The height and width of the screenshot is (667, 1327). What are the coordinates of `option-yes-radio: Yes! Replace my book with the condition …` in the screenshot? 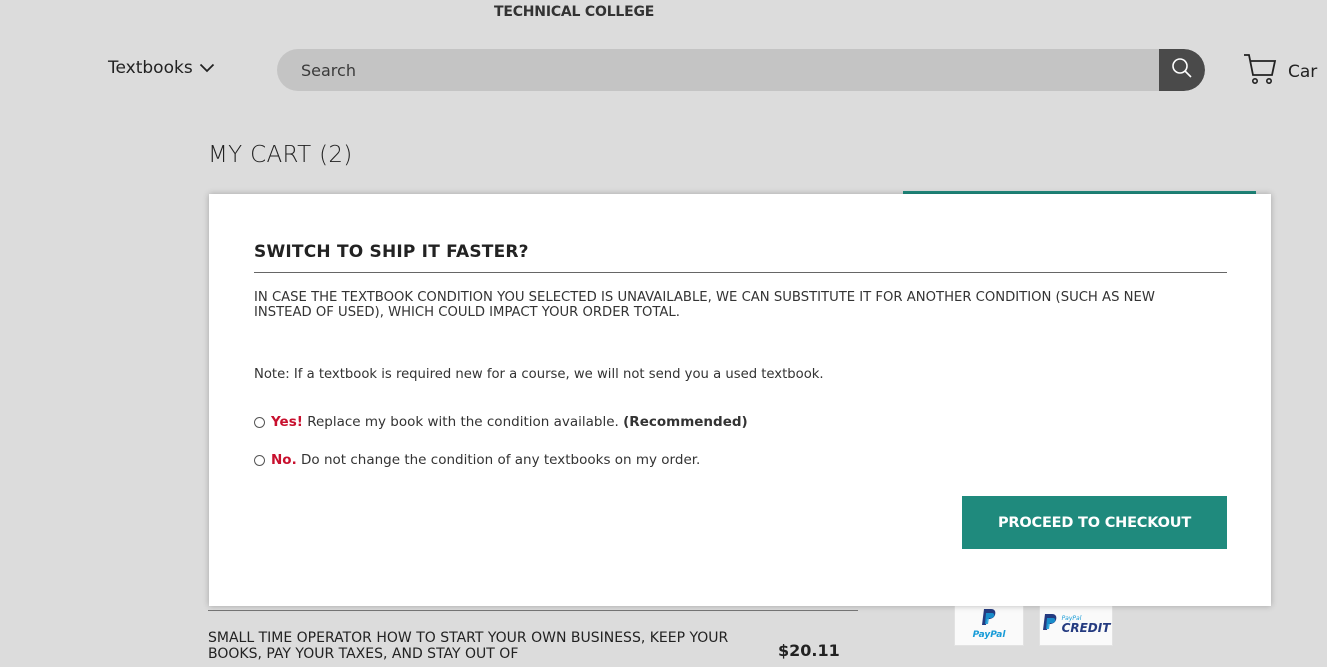 It's located at (501, 422).